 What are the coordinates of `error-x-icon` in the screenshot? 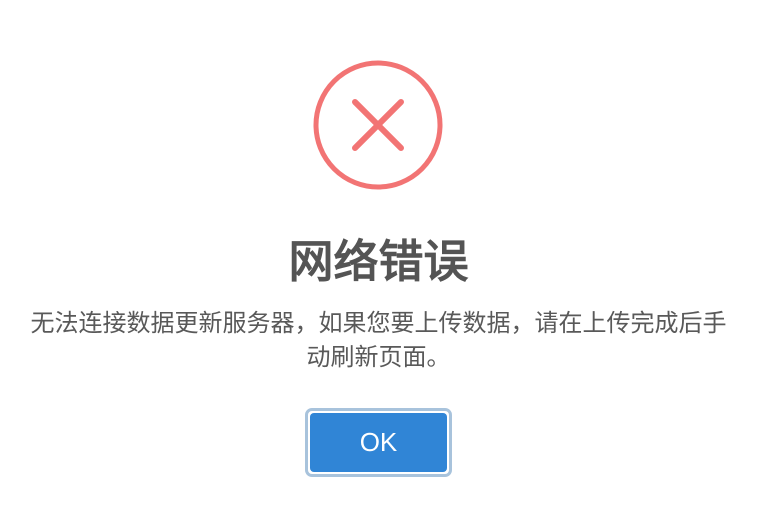 It's located at (378, 125).